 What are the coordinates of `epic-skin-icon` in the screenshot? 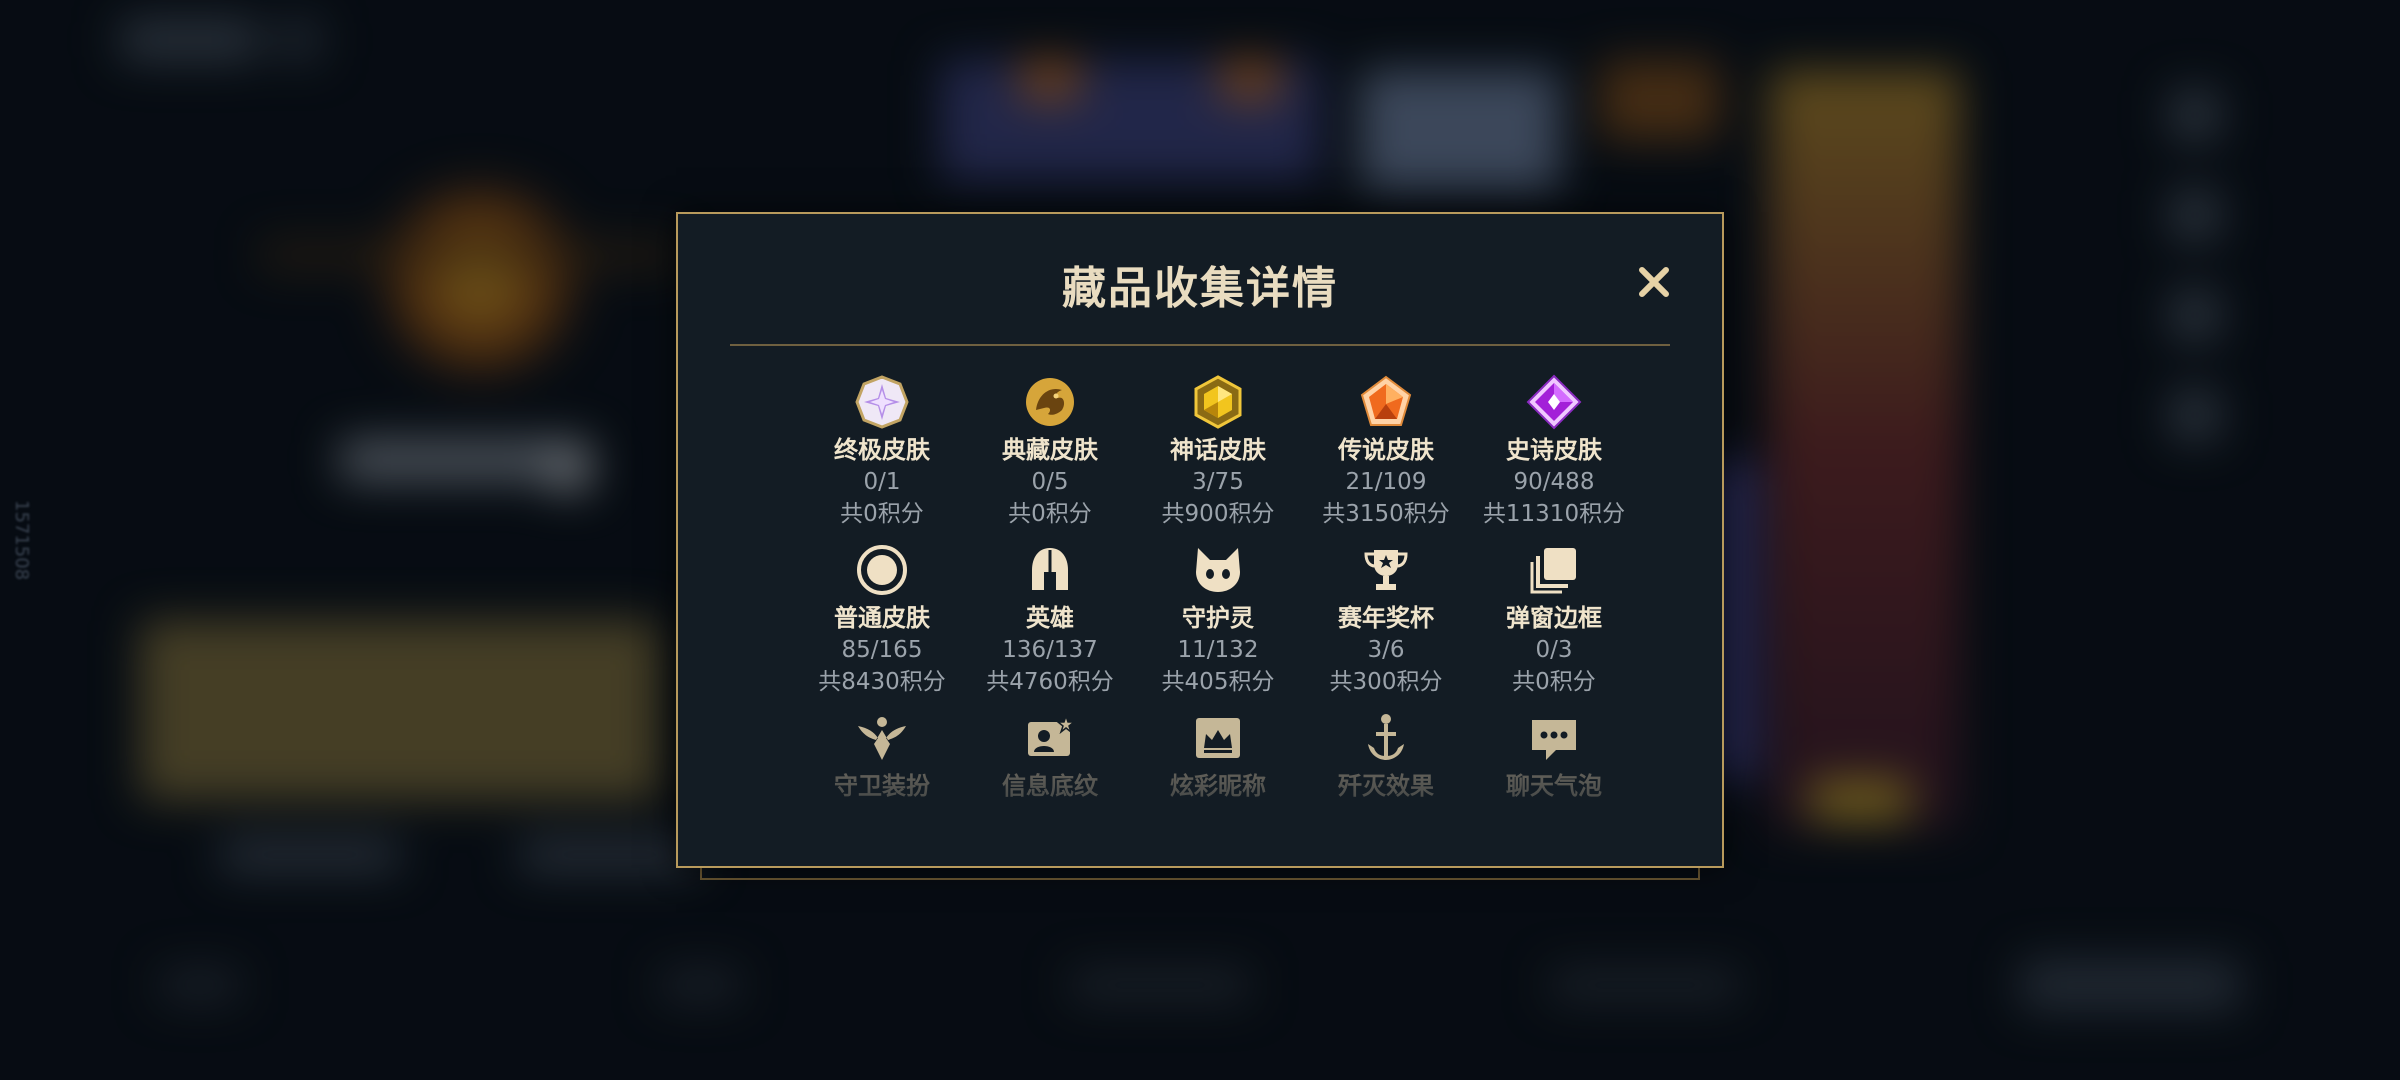 It's located at (1554, 402).